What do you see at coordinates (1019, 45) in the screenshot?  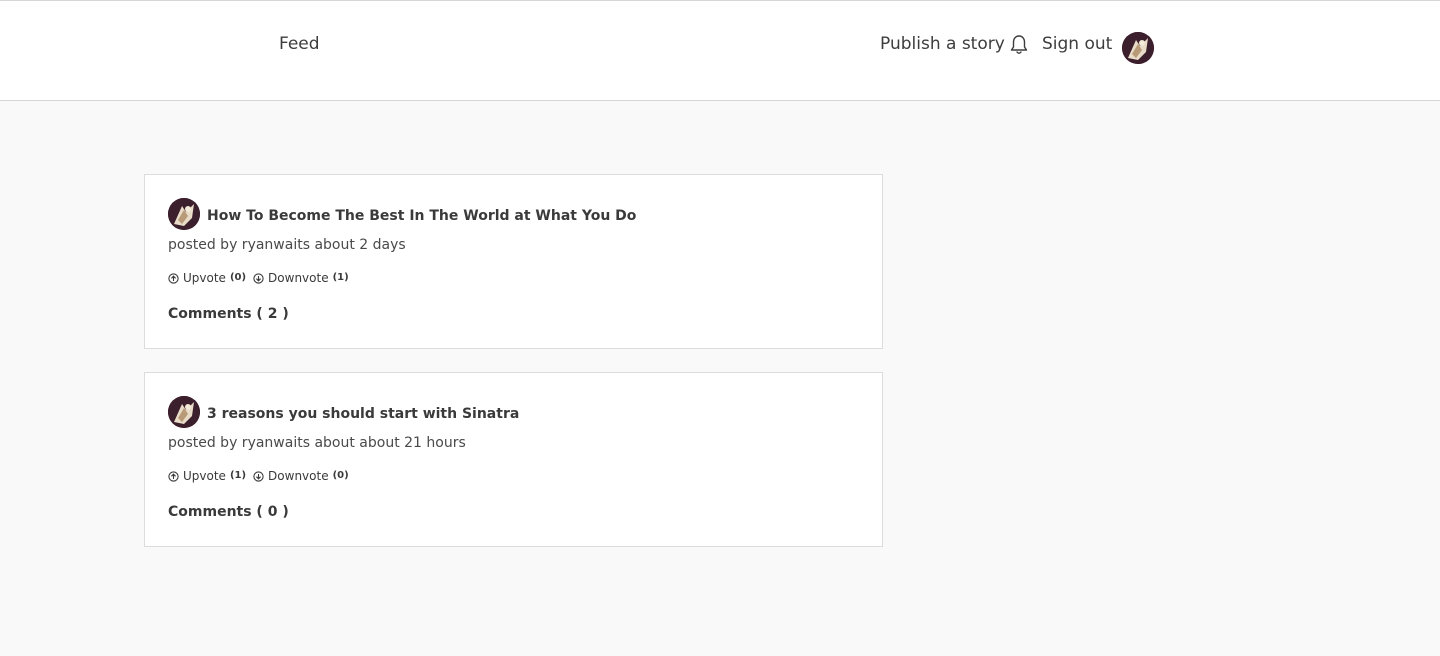 I see `bell-icon` at bounding box center [1019, 45].